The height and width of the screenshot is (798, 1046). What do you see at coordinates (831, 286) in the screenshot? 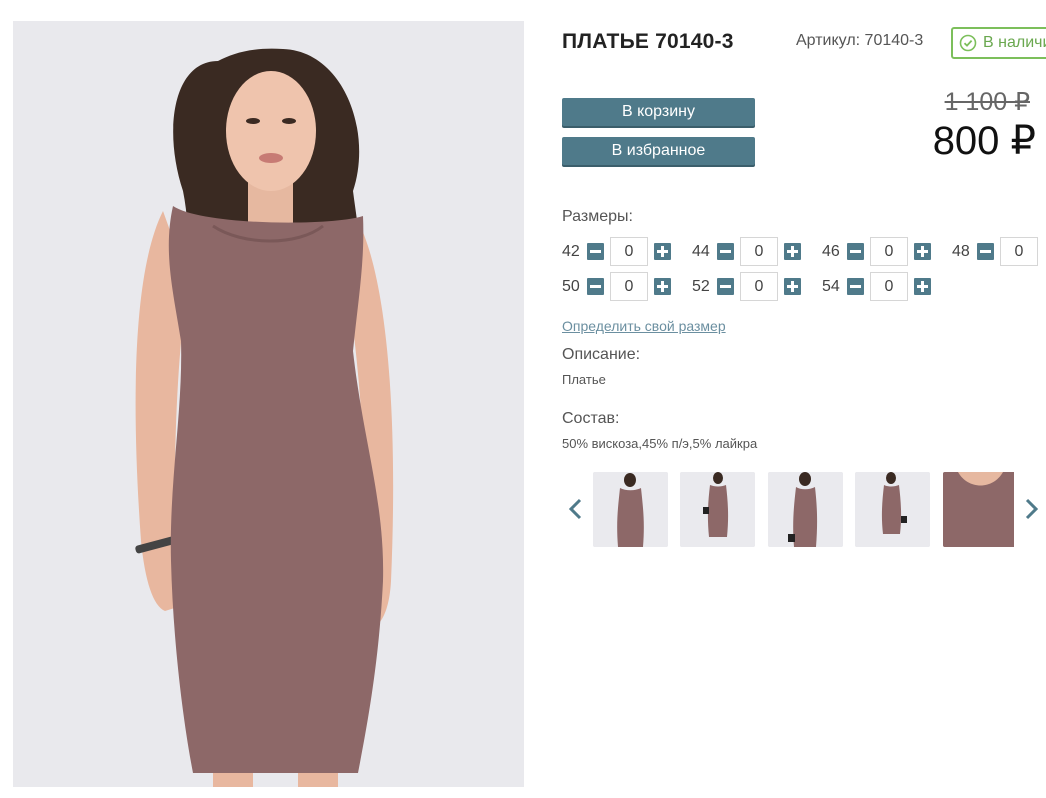
I see `size-label: 54` at bounding box center [831, 286].